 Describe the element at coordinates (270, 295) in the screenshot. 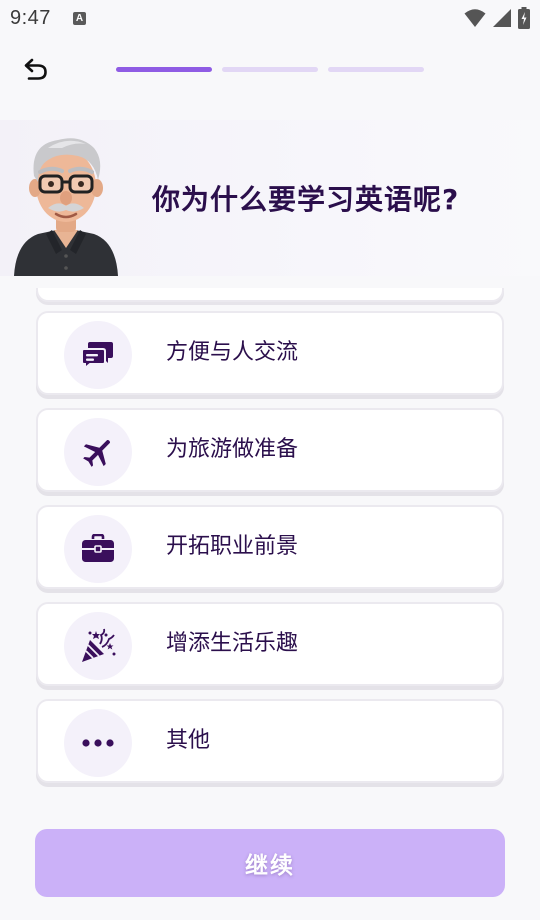

I see `partial-option-card` at that location.